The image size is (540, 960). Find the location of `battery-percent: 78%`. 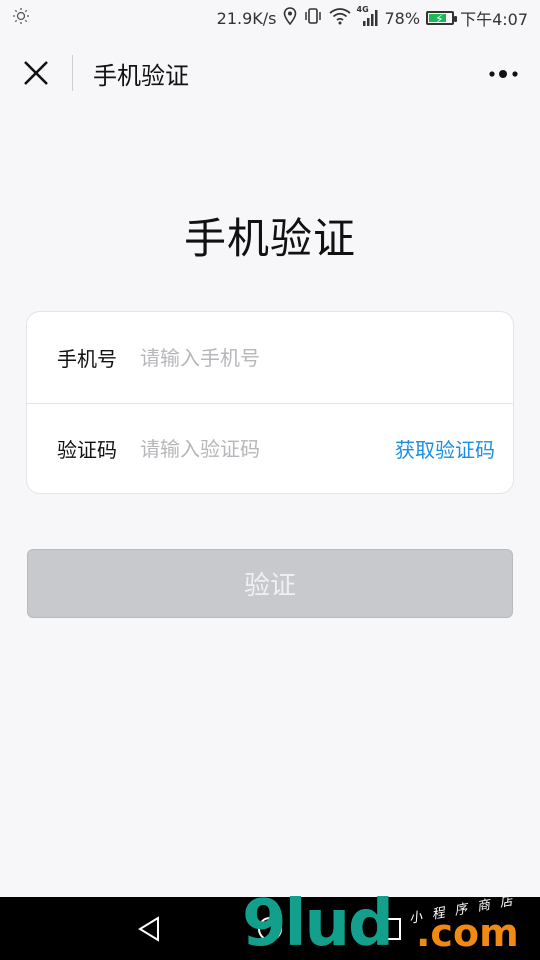

battery-percent: 78% is located at coordinates (402, 18).